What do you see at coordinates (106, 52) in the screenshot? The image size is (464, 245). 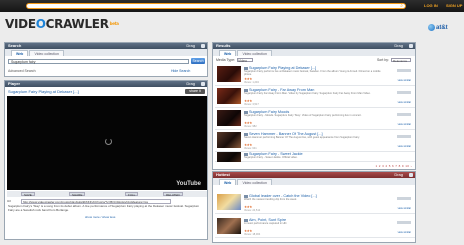 I see `search-tabs: Web Video collection` at bounding box center [106, 52].